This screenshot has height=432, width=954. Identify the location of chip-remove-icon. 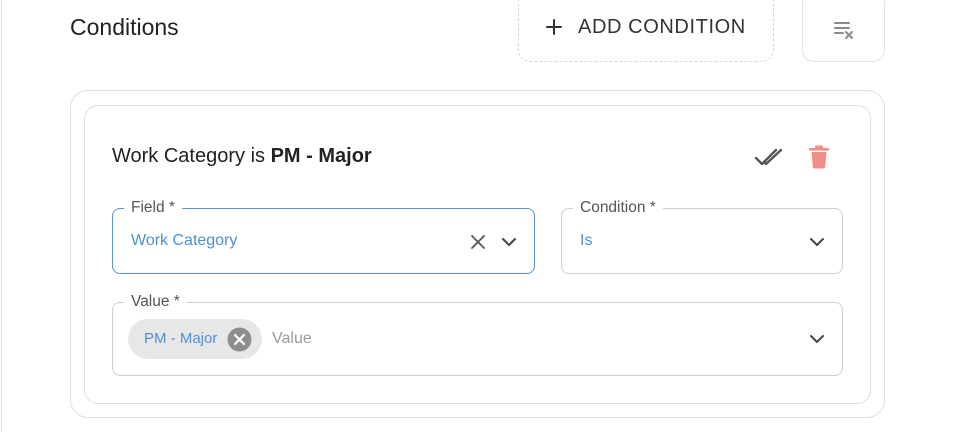
(239, 339).